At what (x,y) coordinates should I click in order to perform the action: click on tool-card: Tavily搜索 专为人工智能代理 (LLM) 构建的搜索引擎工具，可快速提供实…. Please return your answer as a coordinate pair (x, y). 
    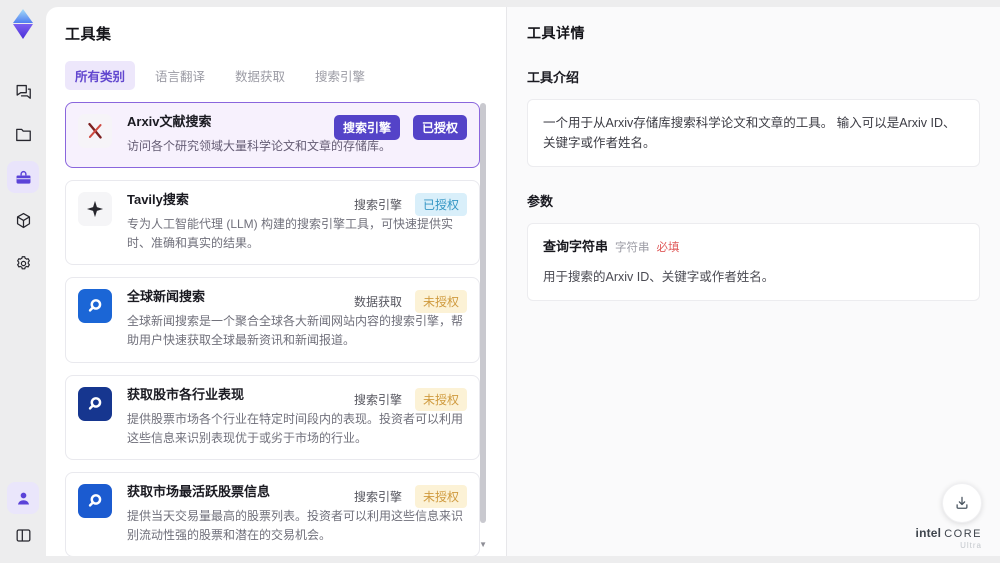
    Looking at the image, I should click on (272, 223).